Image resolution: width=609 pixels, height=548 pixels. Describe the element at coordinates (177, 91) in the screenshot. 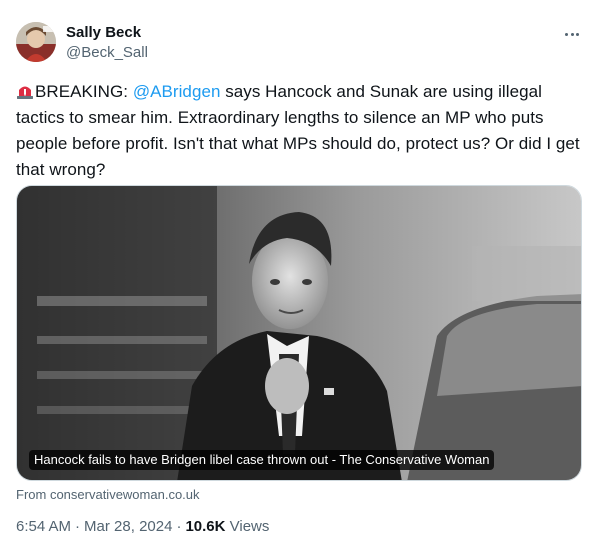

I see `mention-link: @ABridgen` at that location.